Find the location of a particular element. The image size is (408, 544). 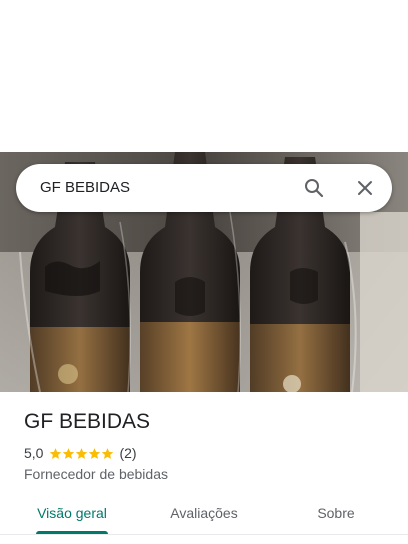

search-box: GF BEBIDAS is located at coordinates (204, 188).